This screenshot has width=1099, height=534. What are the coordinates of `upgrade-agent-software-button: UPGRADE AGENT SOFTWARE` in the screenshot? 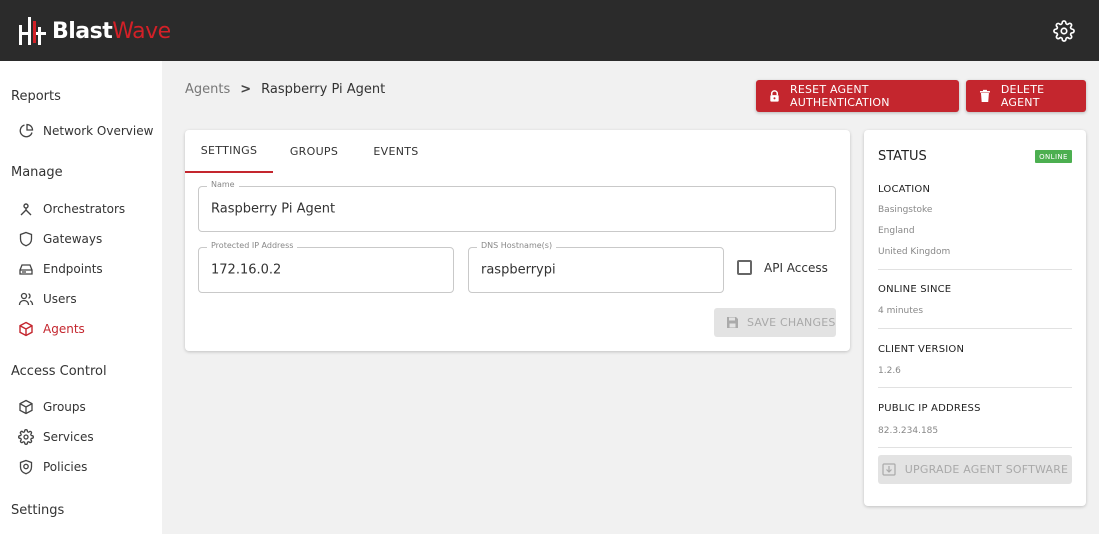 It's located at (975, 469).